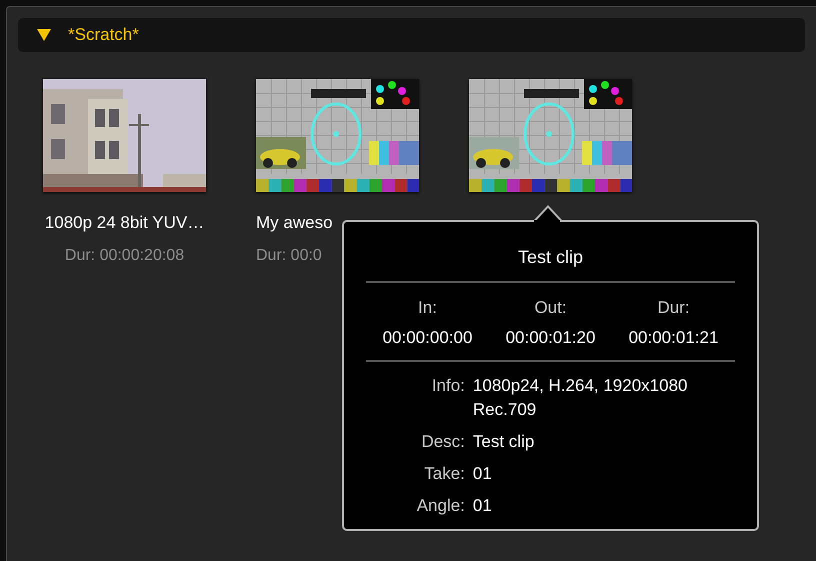 Image resolution: width=816 pixels, height=561 pixels. Describe the element at coordinates (44, 35) in the screenshot. I see `disclosure-triangle-icon` at that location.